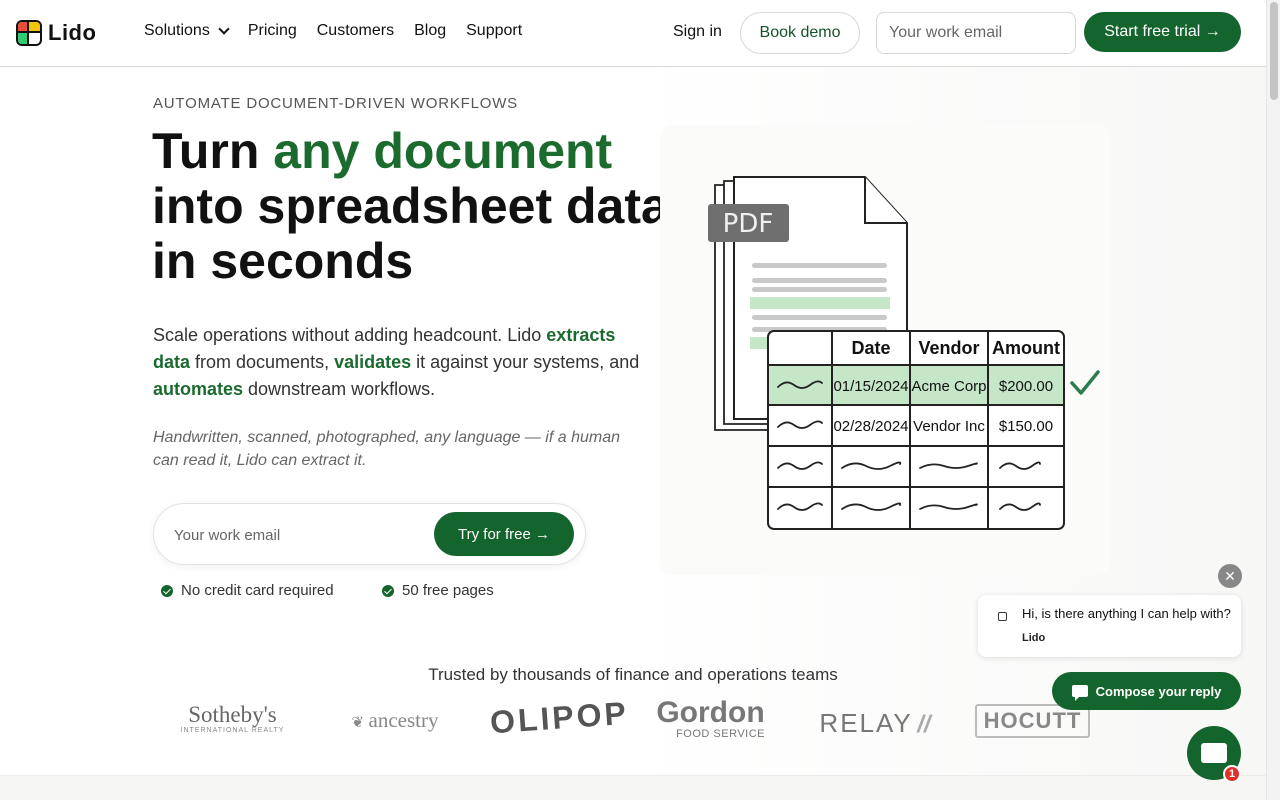 This screenshot has height=800, width=1280. Describe the element at coordinates (299, 535) in the screenshot. I see `hero-email-input` at that location.